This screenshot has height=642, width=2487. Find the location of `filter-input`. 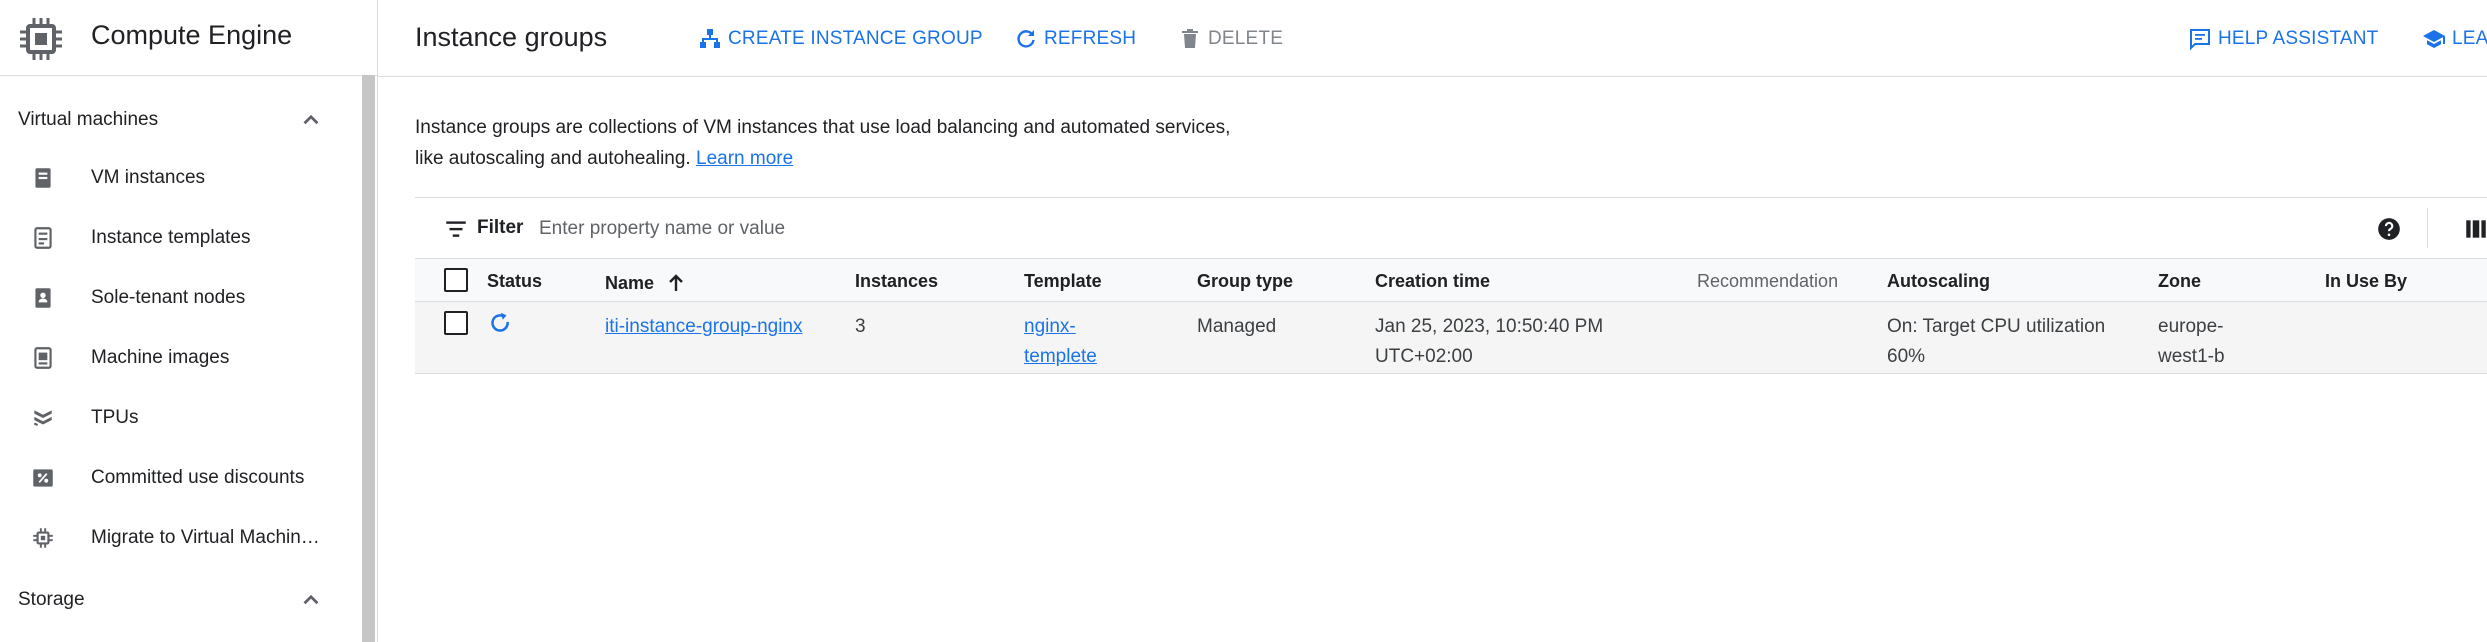

filter-input is located at coordinates (889, 229).